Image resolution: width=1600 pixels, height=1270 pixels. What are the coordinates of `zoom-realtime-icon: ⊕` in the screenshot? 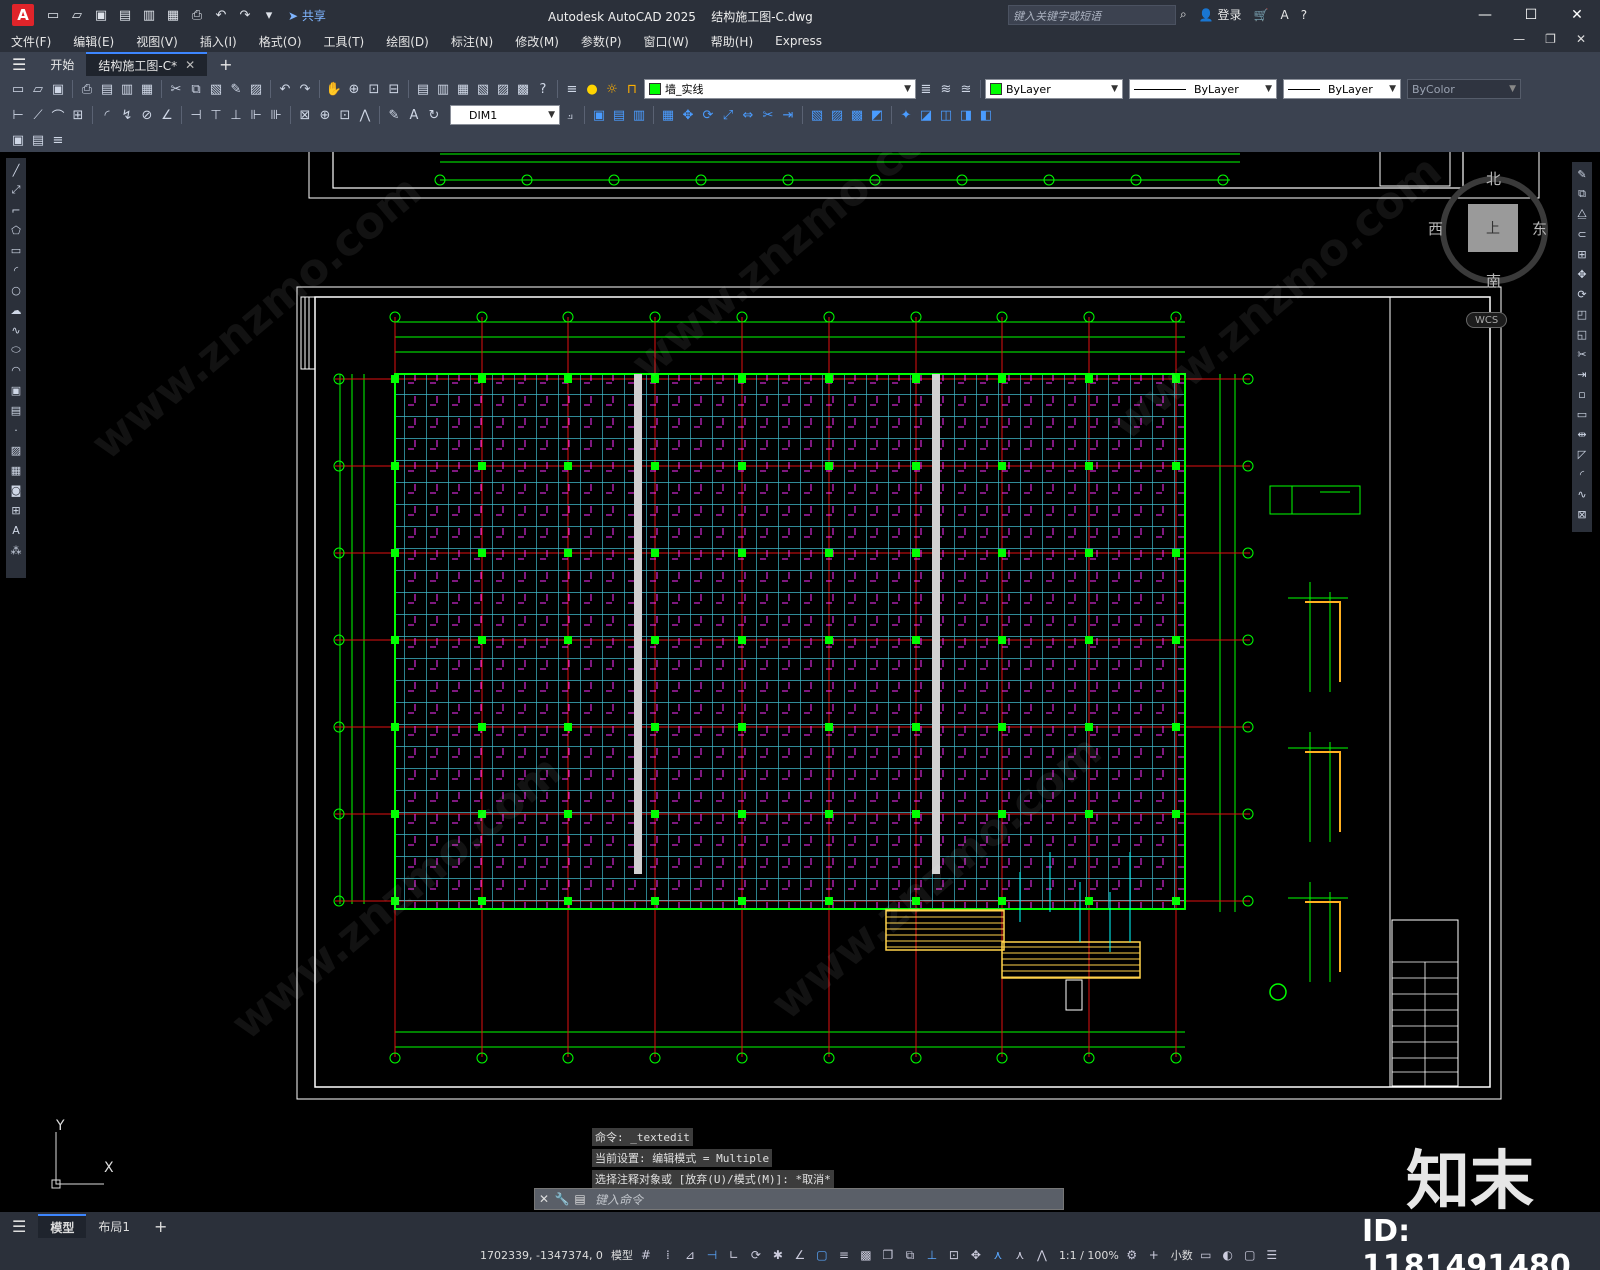 It's located at (354, 89).